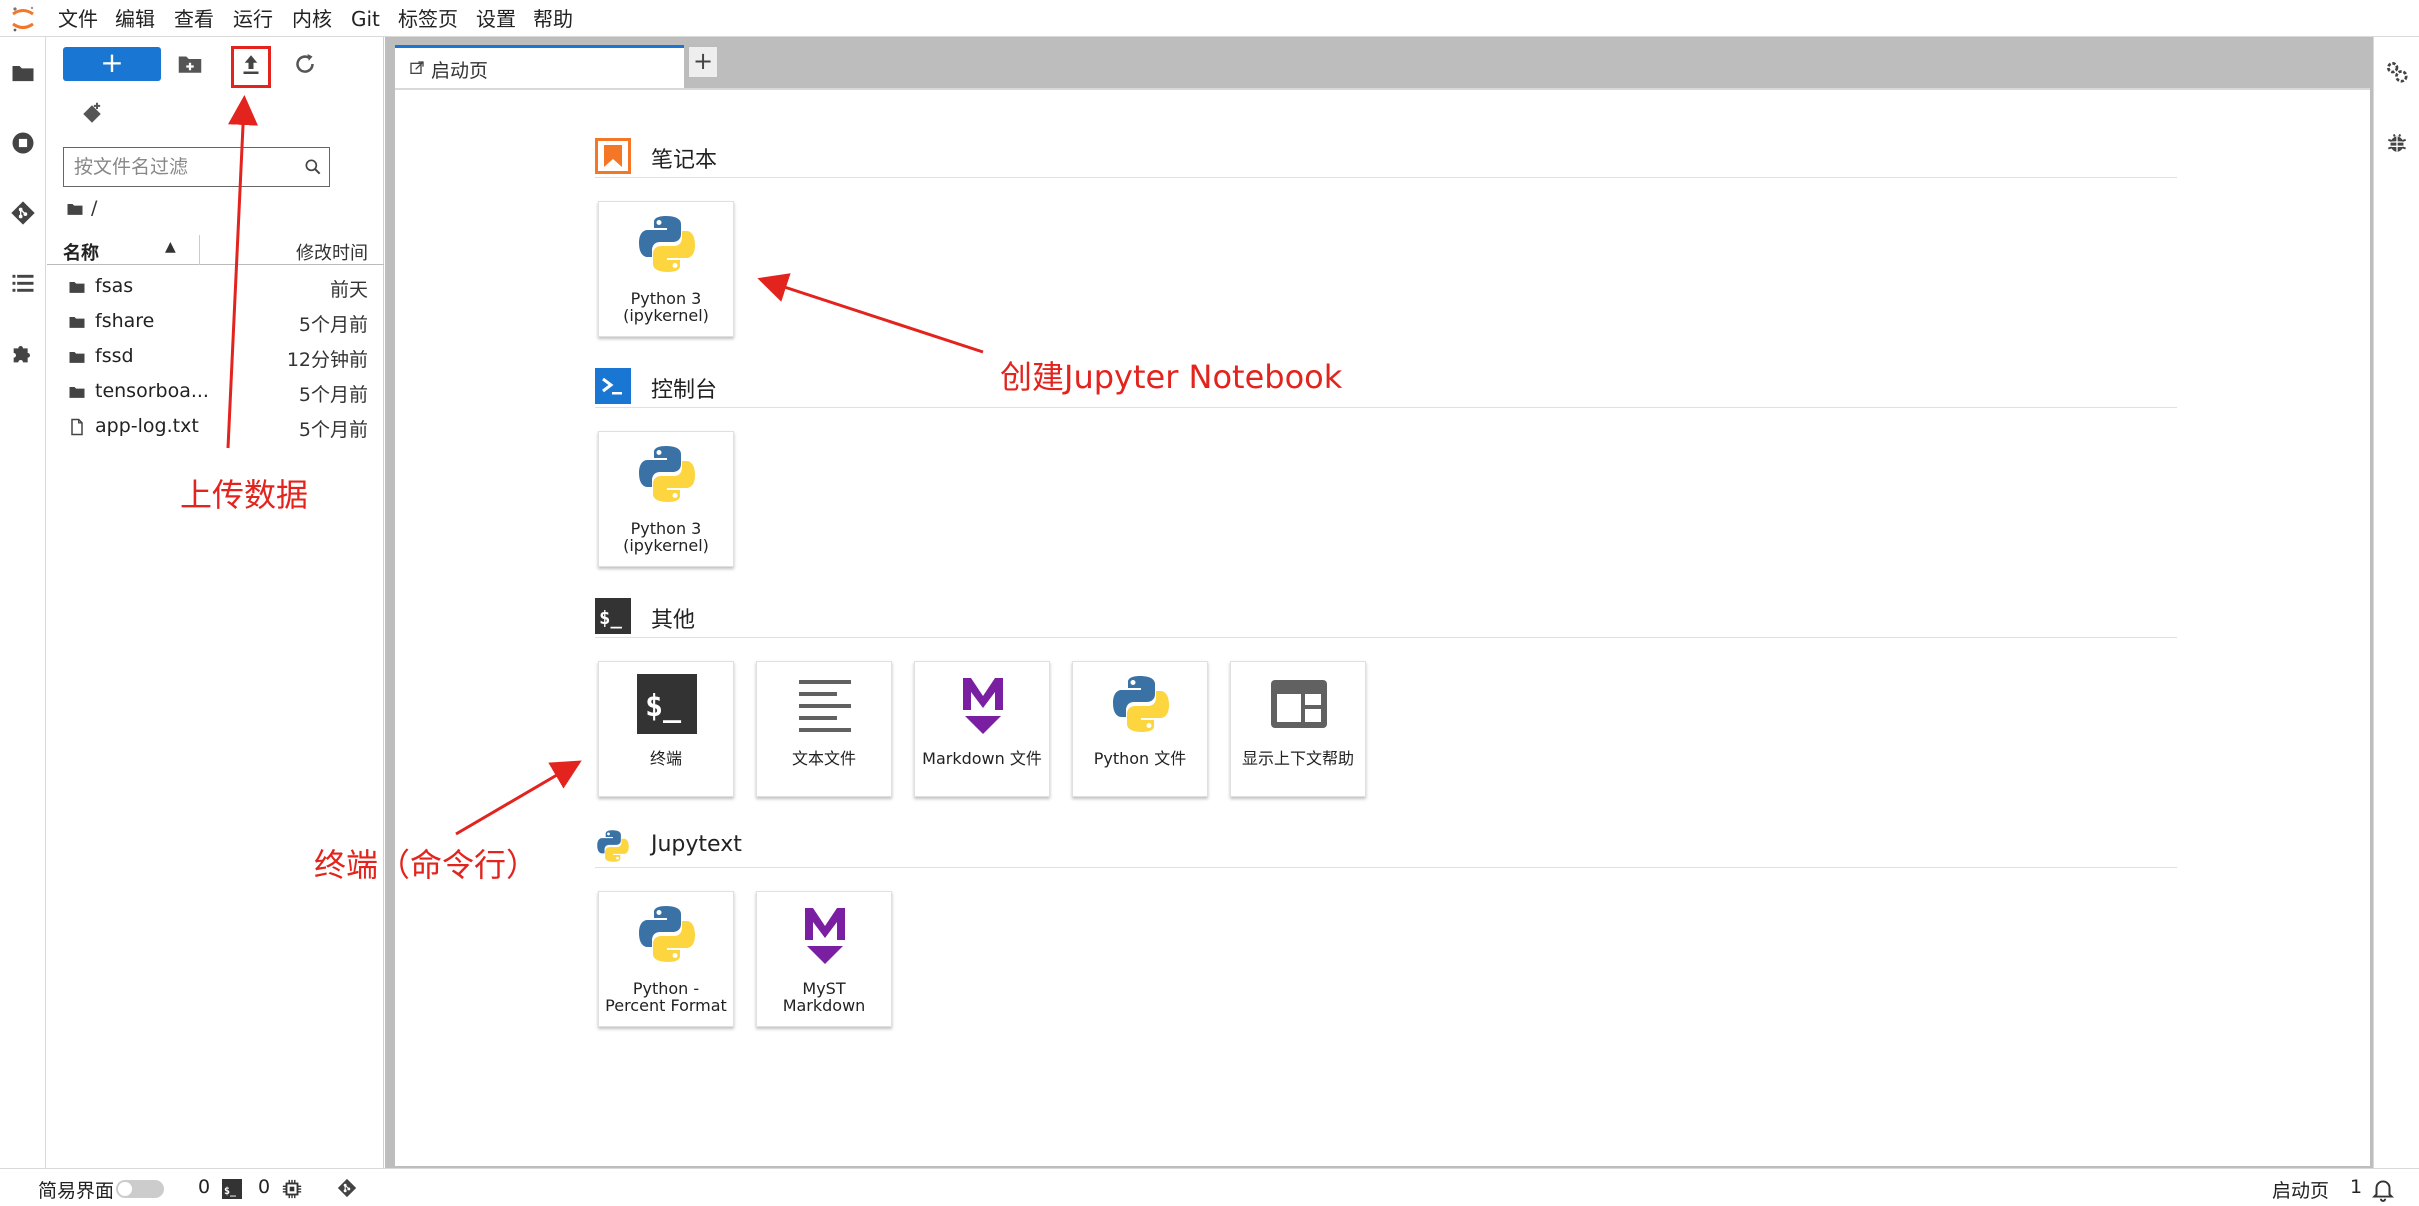  I want to click on menu-view: 查看, so click(194, 19).